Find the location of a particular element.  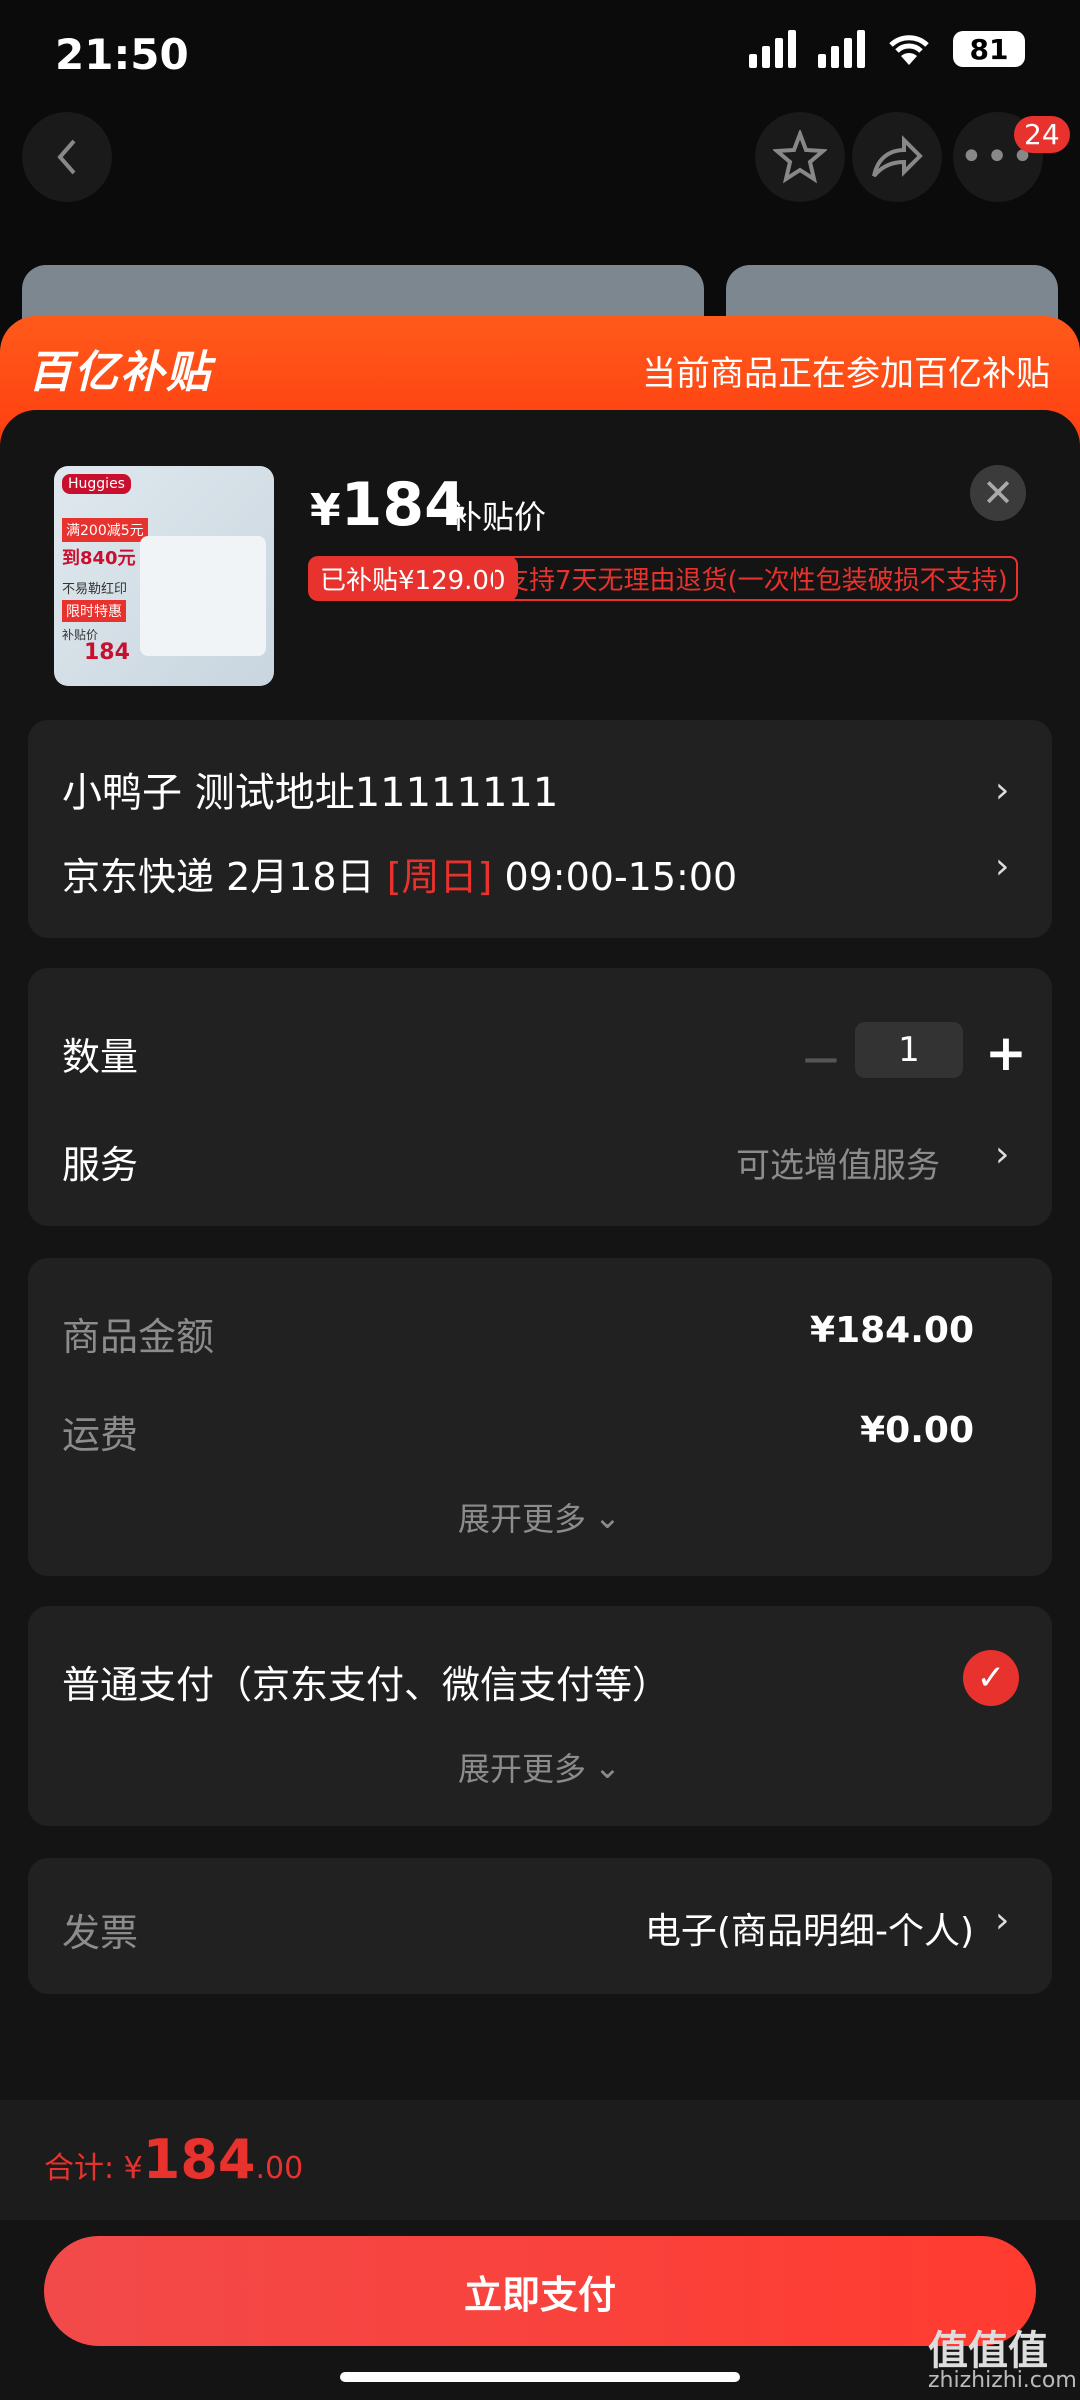

battery-icon: 81 is located at coordinates (989, 49).